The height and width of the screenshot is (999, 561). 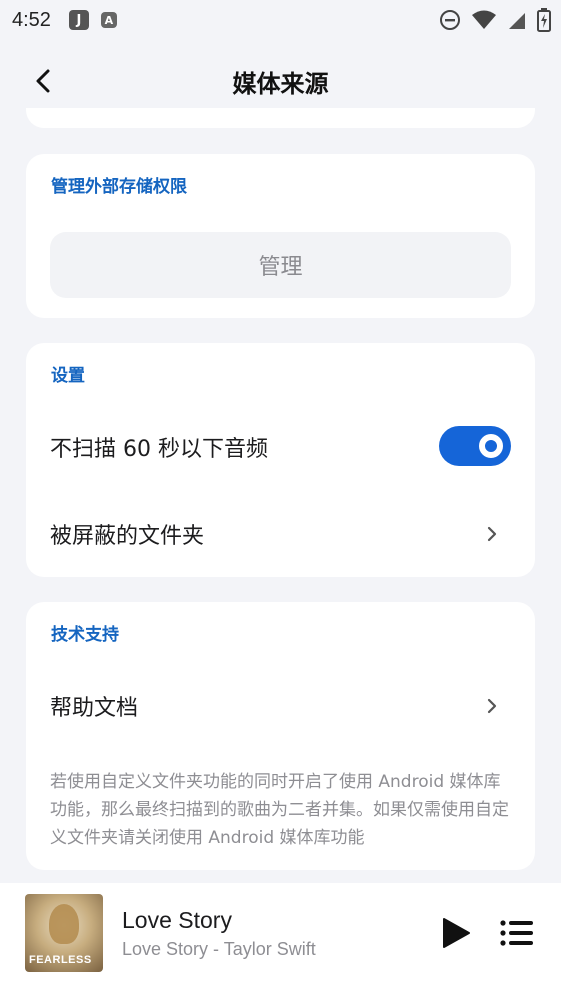 I want to click on song-subtitle: Love Story - Taylor Swift, so click(x=219, y=949).